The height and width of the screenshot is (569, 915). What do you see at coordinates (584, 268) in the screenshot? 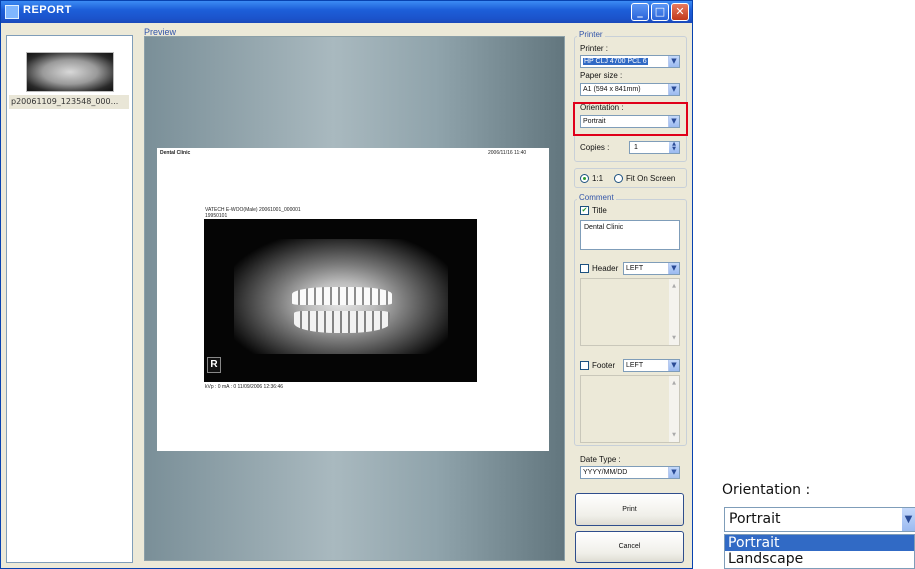
I see `header-checkbox` at bounding box center [584, 268].